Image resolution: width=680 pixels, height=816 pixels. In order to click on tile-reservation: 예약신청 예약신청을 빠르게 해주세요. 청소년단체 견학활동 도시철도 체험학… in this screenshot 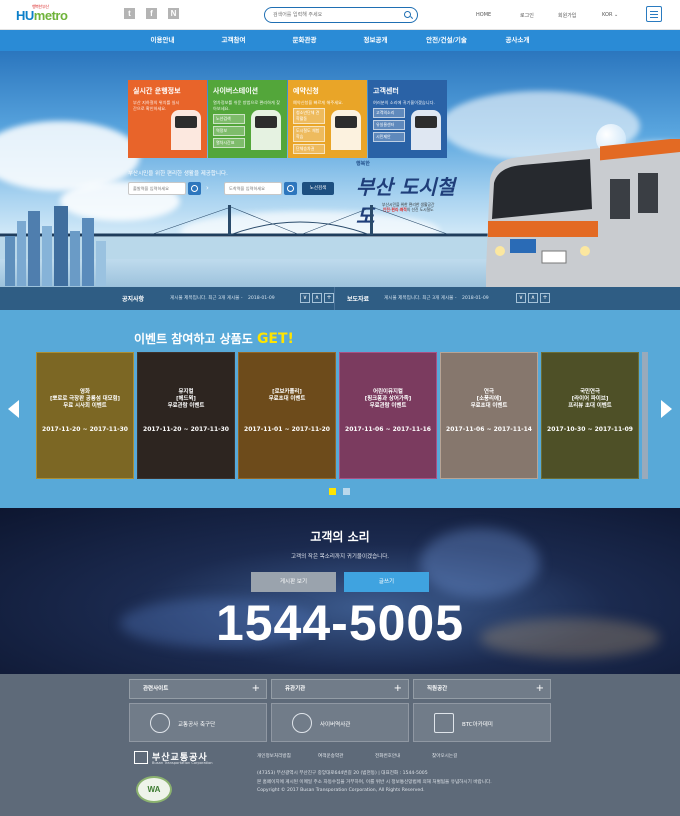, I will do `click(327, 119)`.